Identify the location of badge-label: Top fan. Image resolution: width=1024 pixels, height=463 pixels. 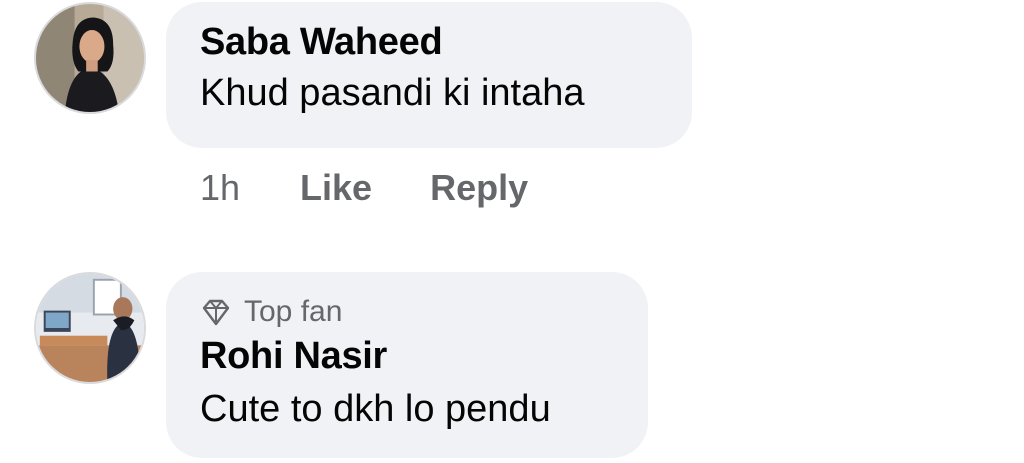
(293, 311).